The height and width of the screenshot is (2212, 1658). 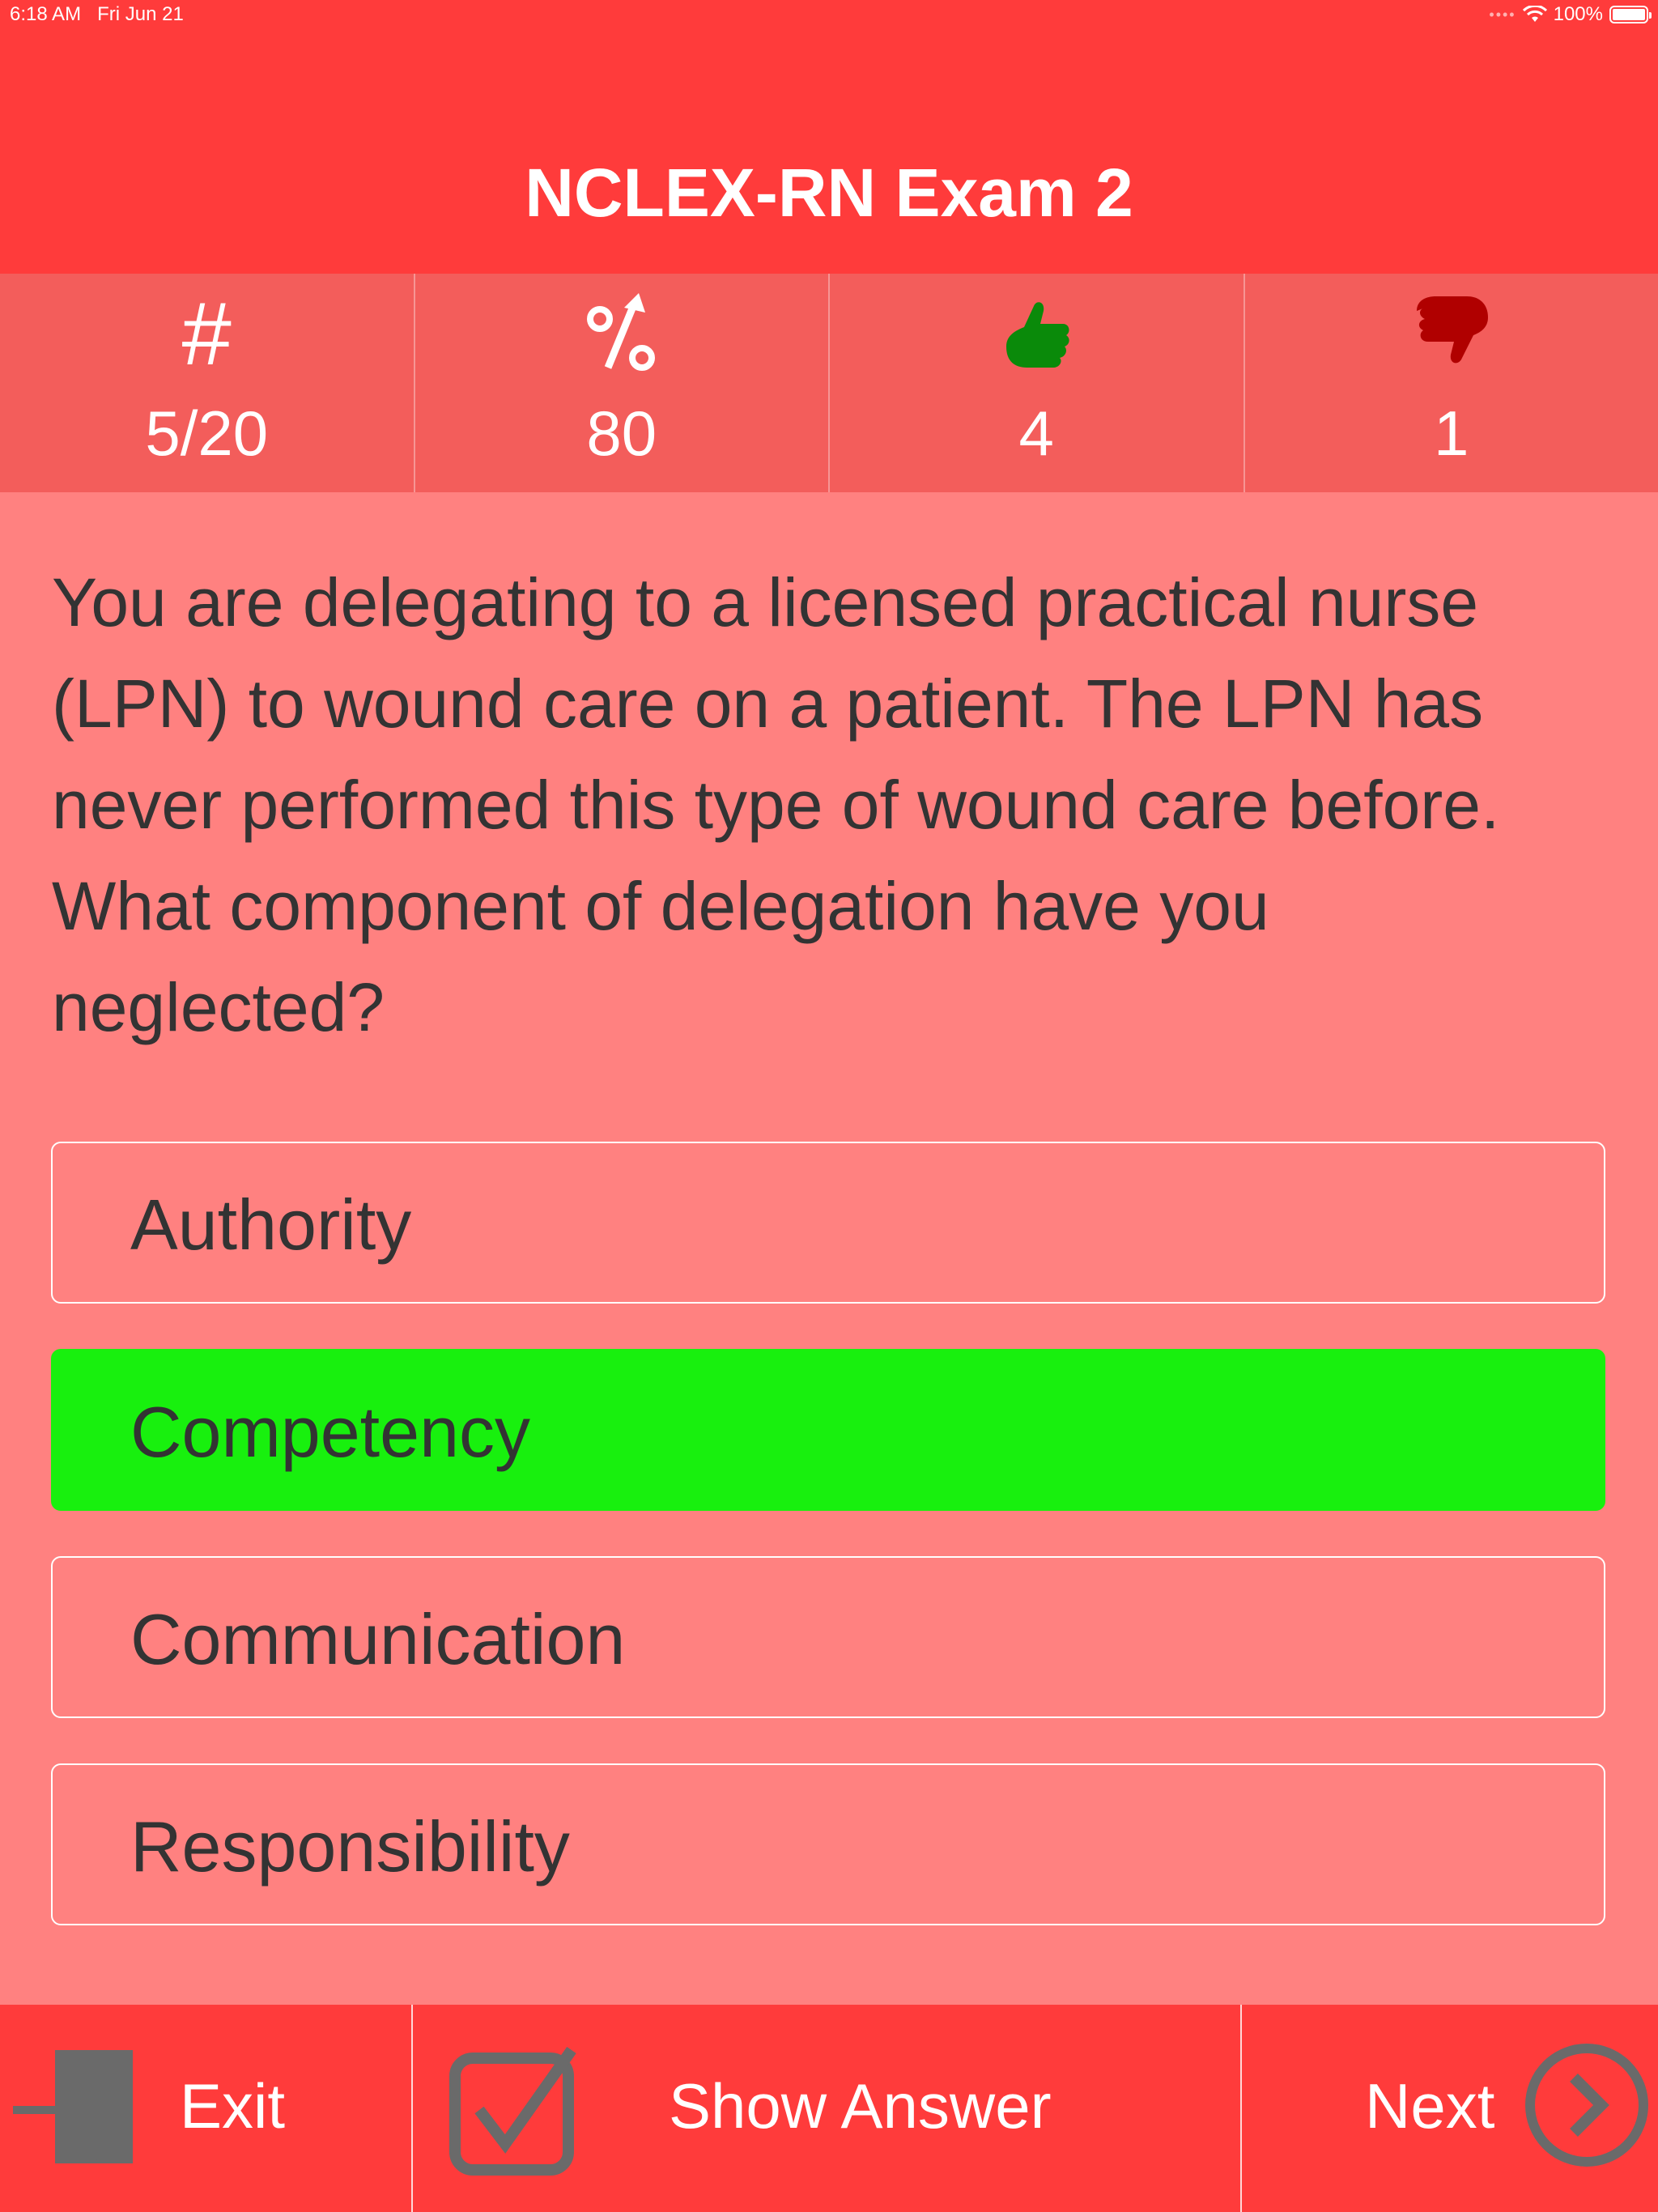 What do you see at coordinates (1534, 14) in the screenshot?
I see `wifi-icon` at bounding box center [1534, 14].